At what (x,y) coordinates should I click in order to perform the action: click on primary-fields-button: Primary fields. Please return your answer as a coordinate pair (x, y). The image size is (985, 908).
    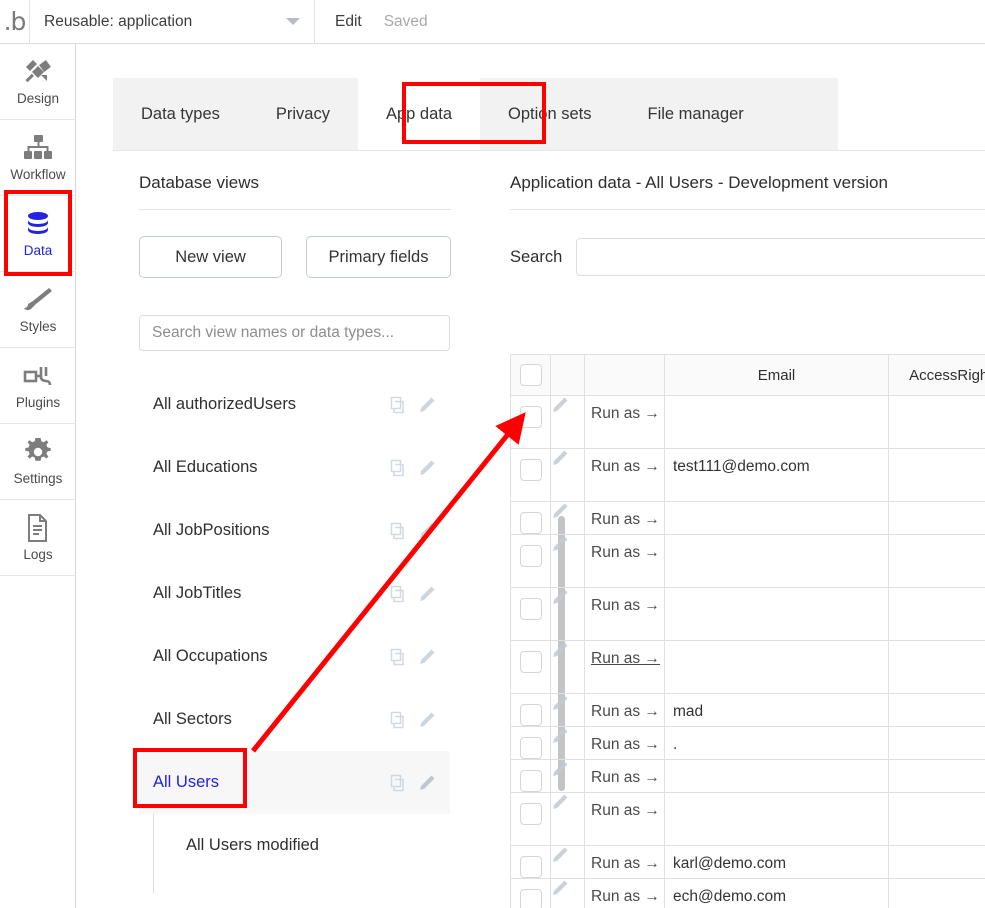
    Looking at the image, I should click on (378, 257).